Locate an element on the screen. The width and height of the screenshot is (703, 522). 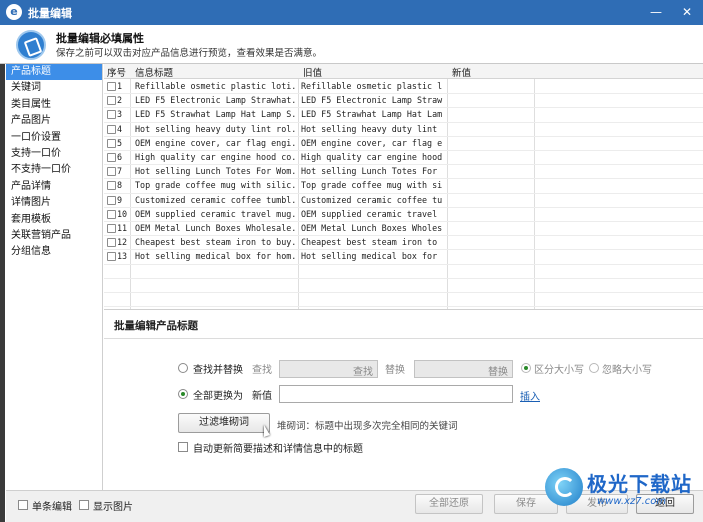
show-images-checkbox is located at coordinates (84, 505).